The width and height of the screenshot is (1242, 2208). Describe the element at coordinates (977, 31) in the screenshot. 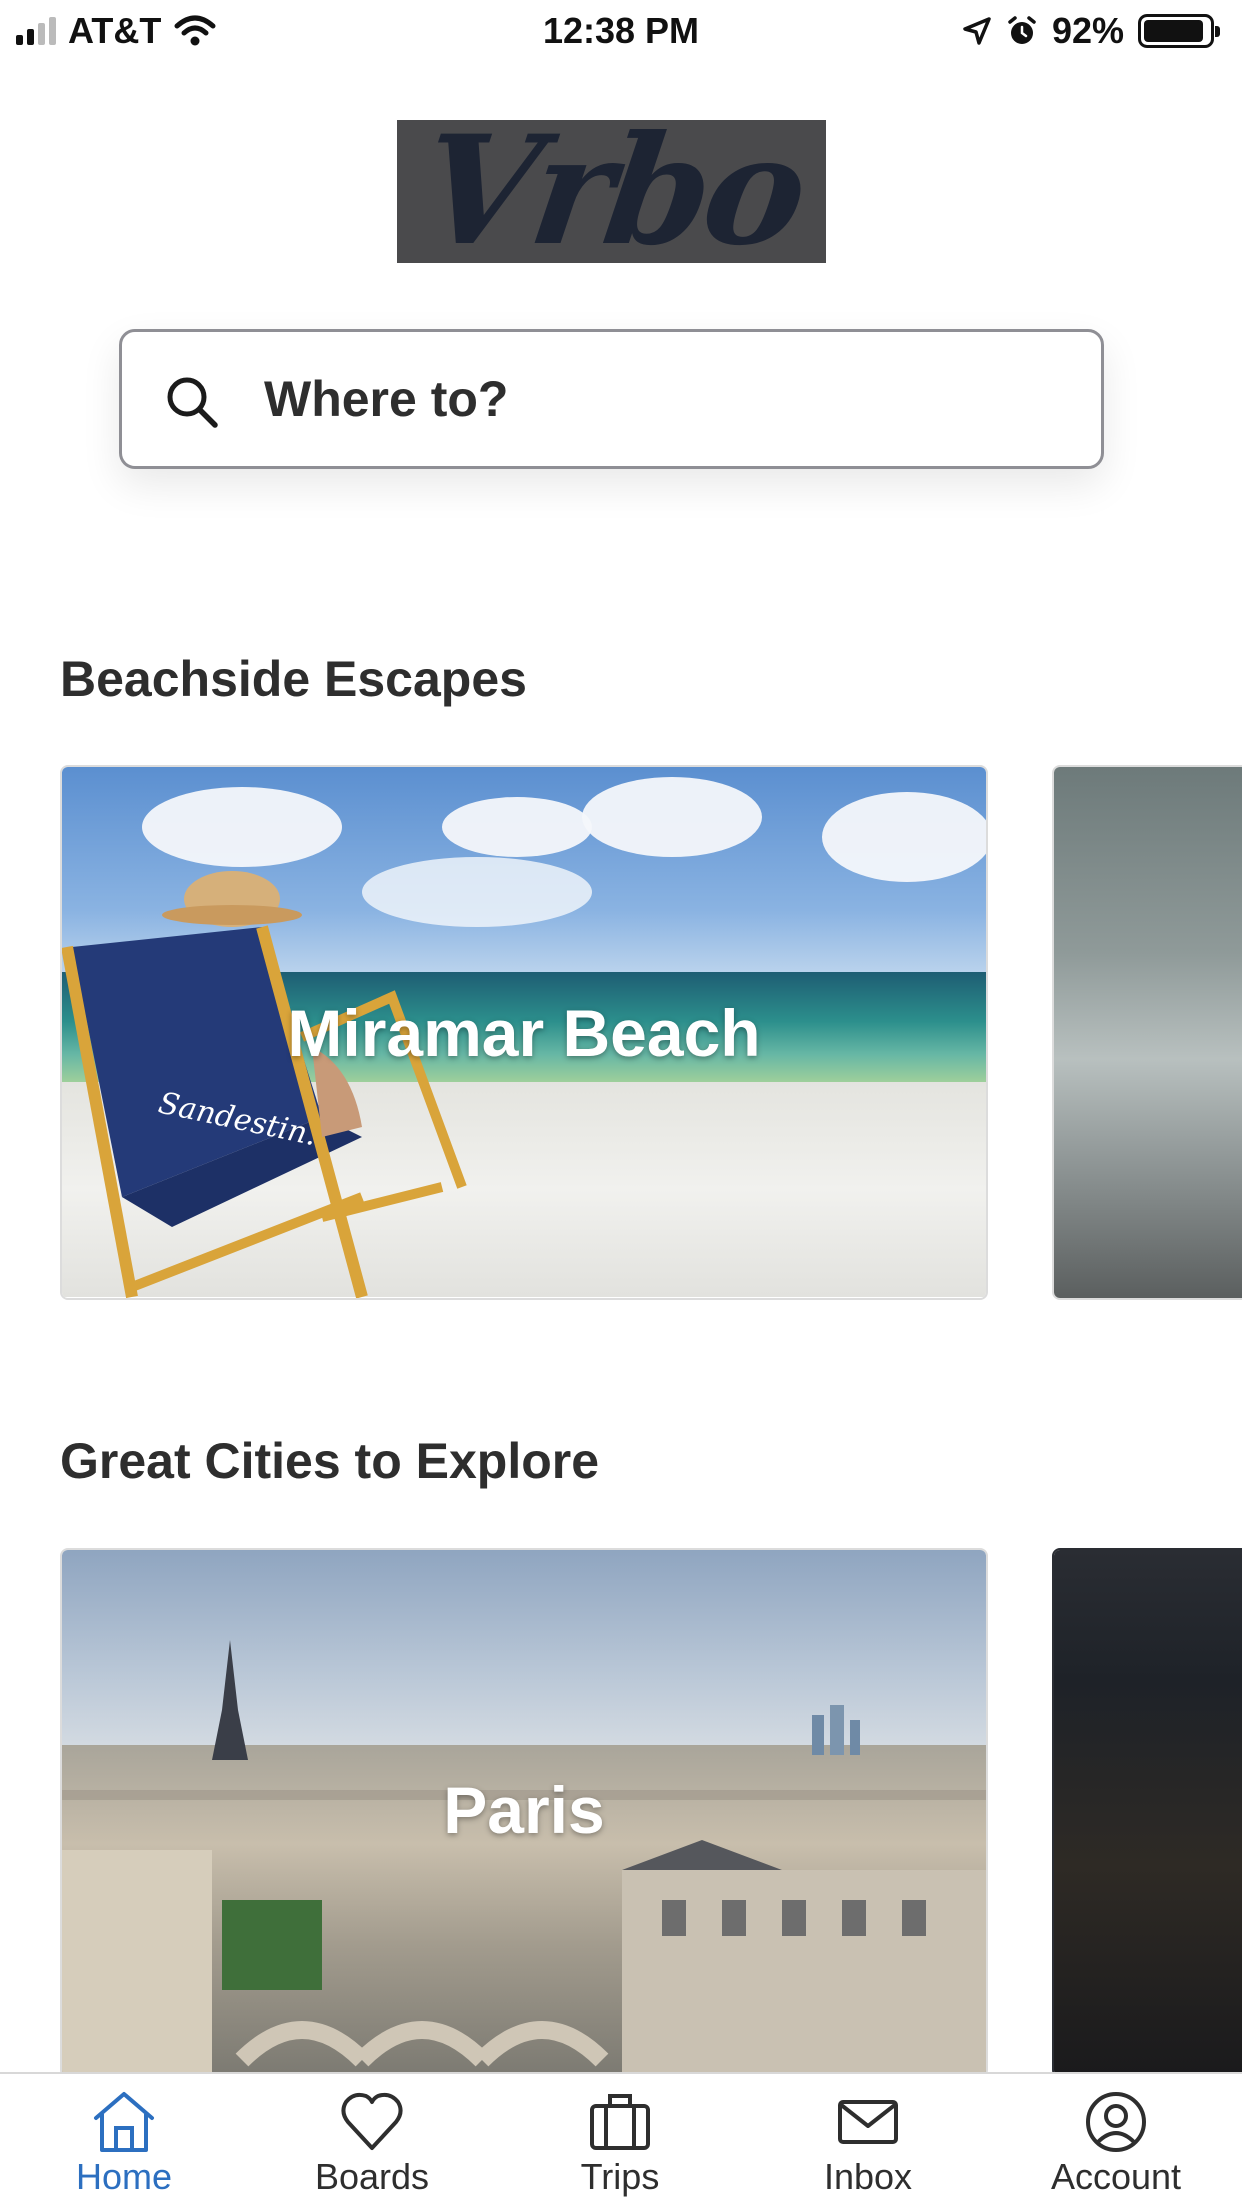

I see `location-arrow-icon` at that location.